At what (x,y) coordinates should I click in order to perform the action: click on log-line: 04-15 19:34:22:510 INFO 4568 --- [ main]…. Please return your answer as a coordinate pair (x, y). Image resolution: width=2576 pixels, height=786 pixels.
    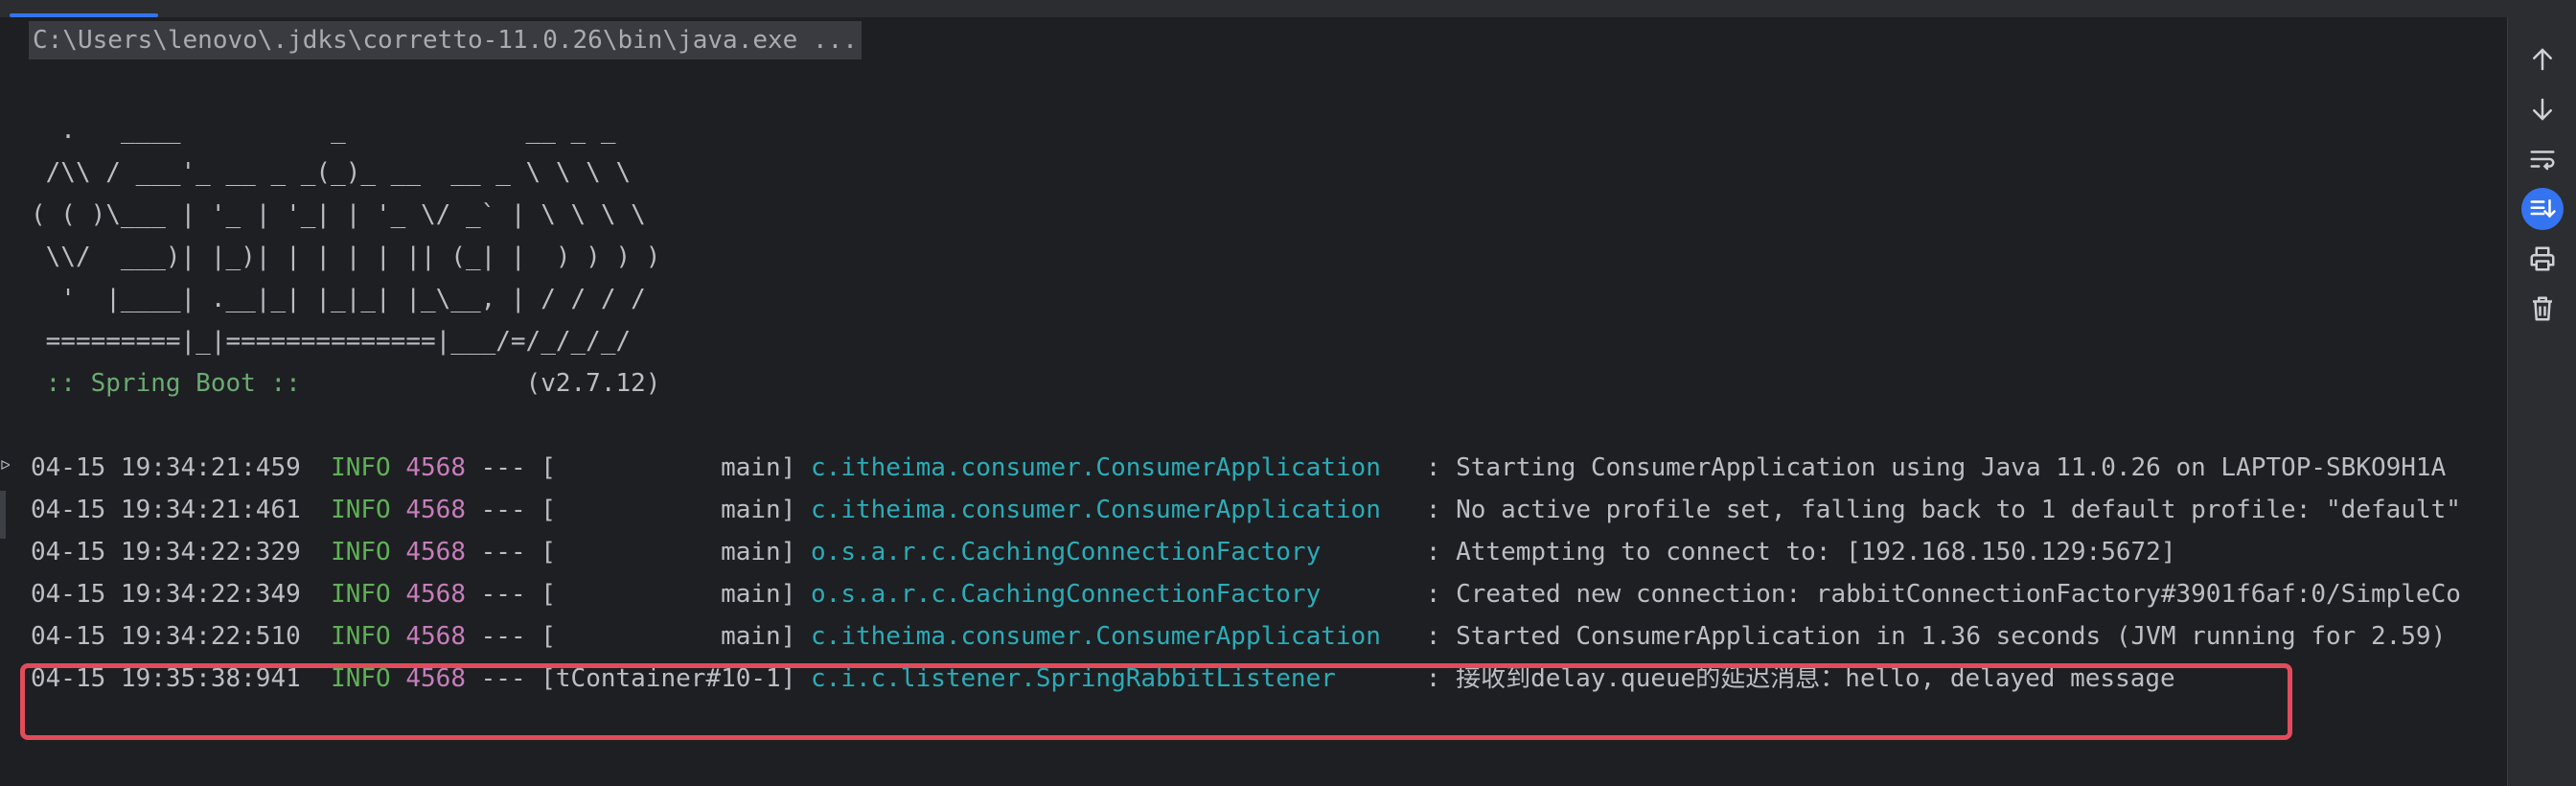
    Looking at the image, I should click on (1238, 636).